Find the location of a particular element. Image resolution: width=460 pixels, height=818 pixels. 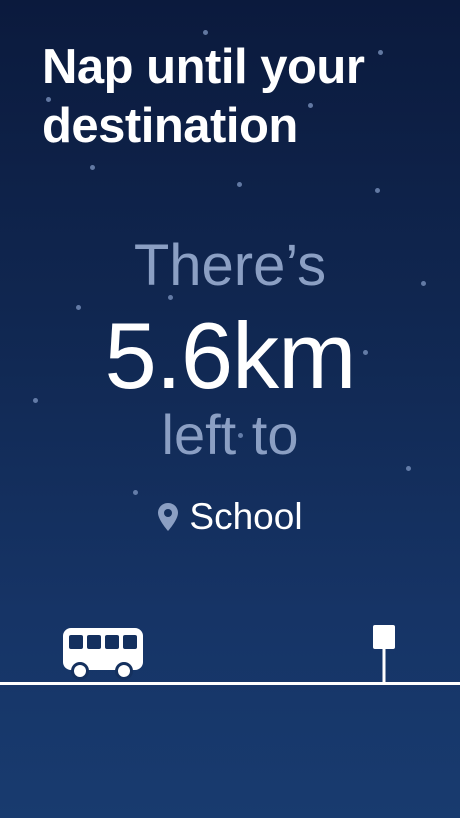

location-pin-icon is located at coordinates (168, 517).